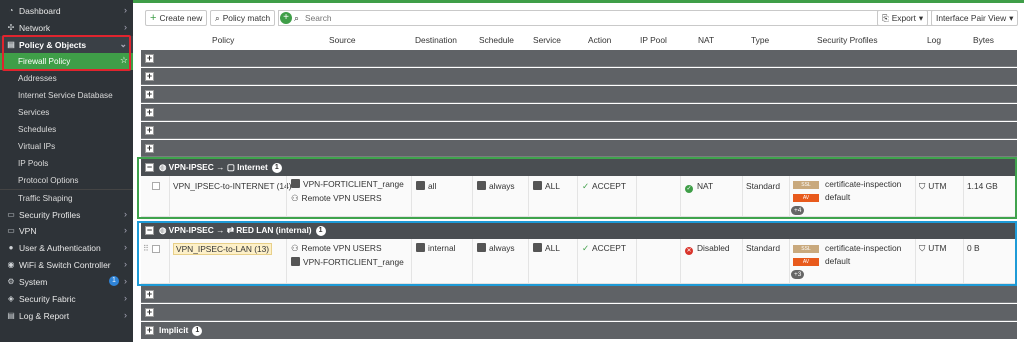 The image size is (1024, 342). I want to click on sidebar-item-wifi-switch-controller: ◉ WiFi & Switch Controller ›, so click(66, 264).